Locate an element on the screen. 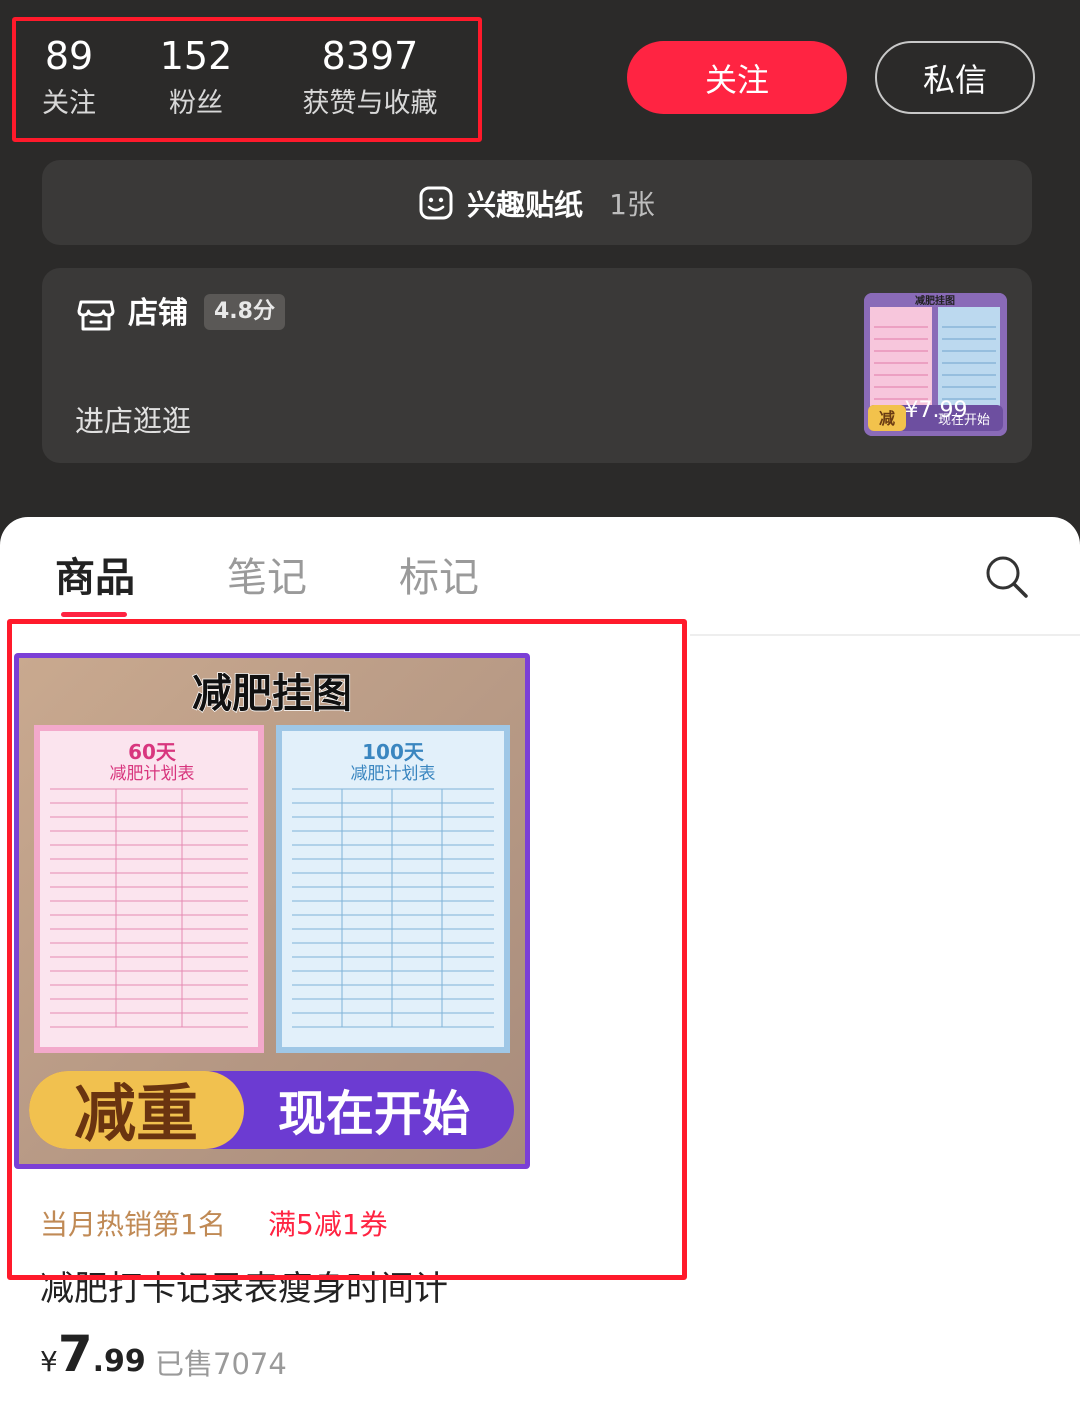  tabs-divider is located at coordinates (885, 635).